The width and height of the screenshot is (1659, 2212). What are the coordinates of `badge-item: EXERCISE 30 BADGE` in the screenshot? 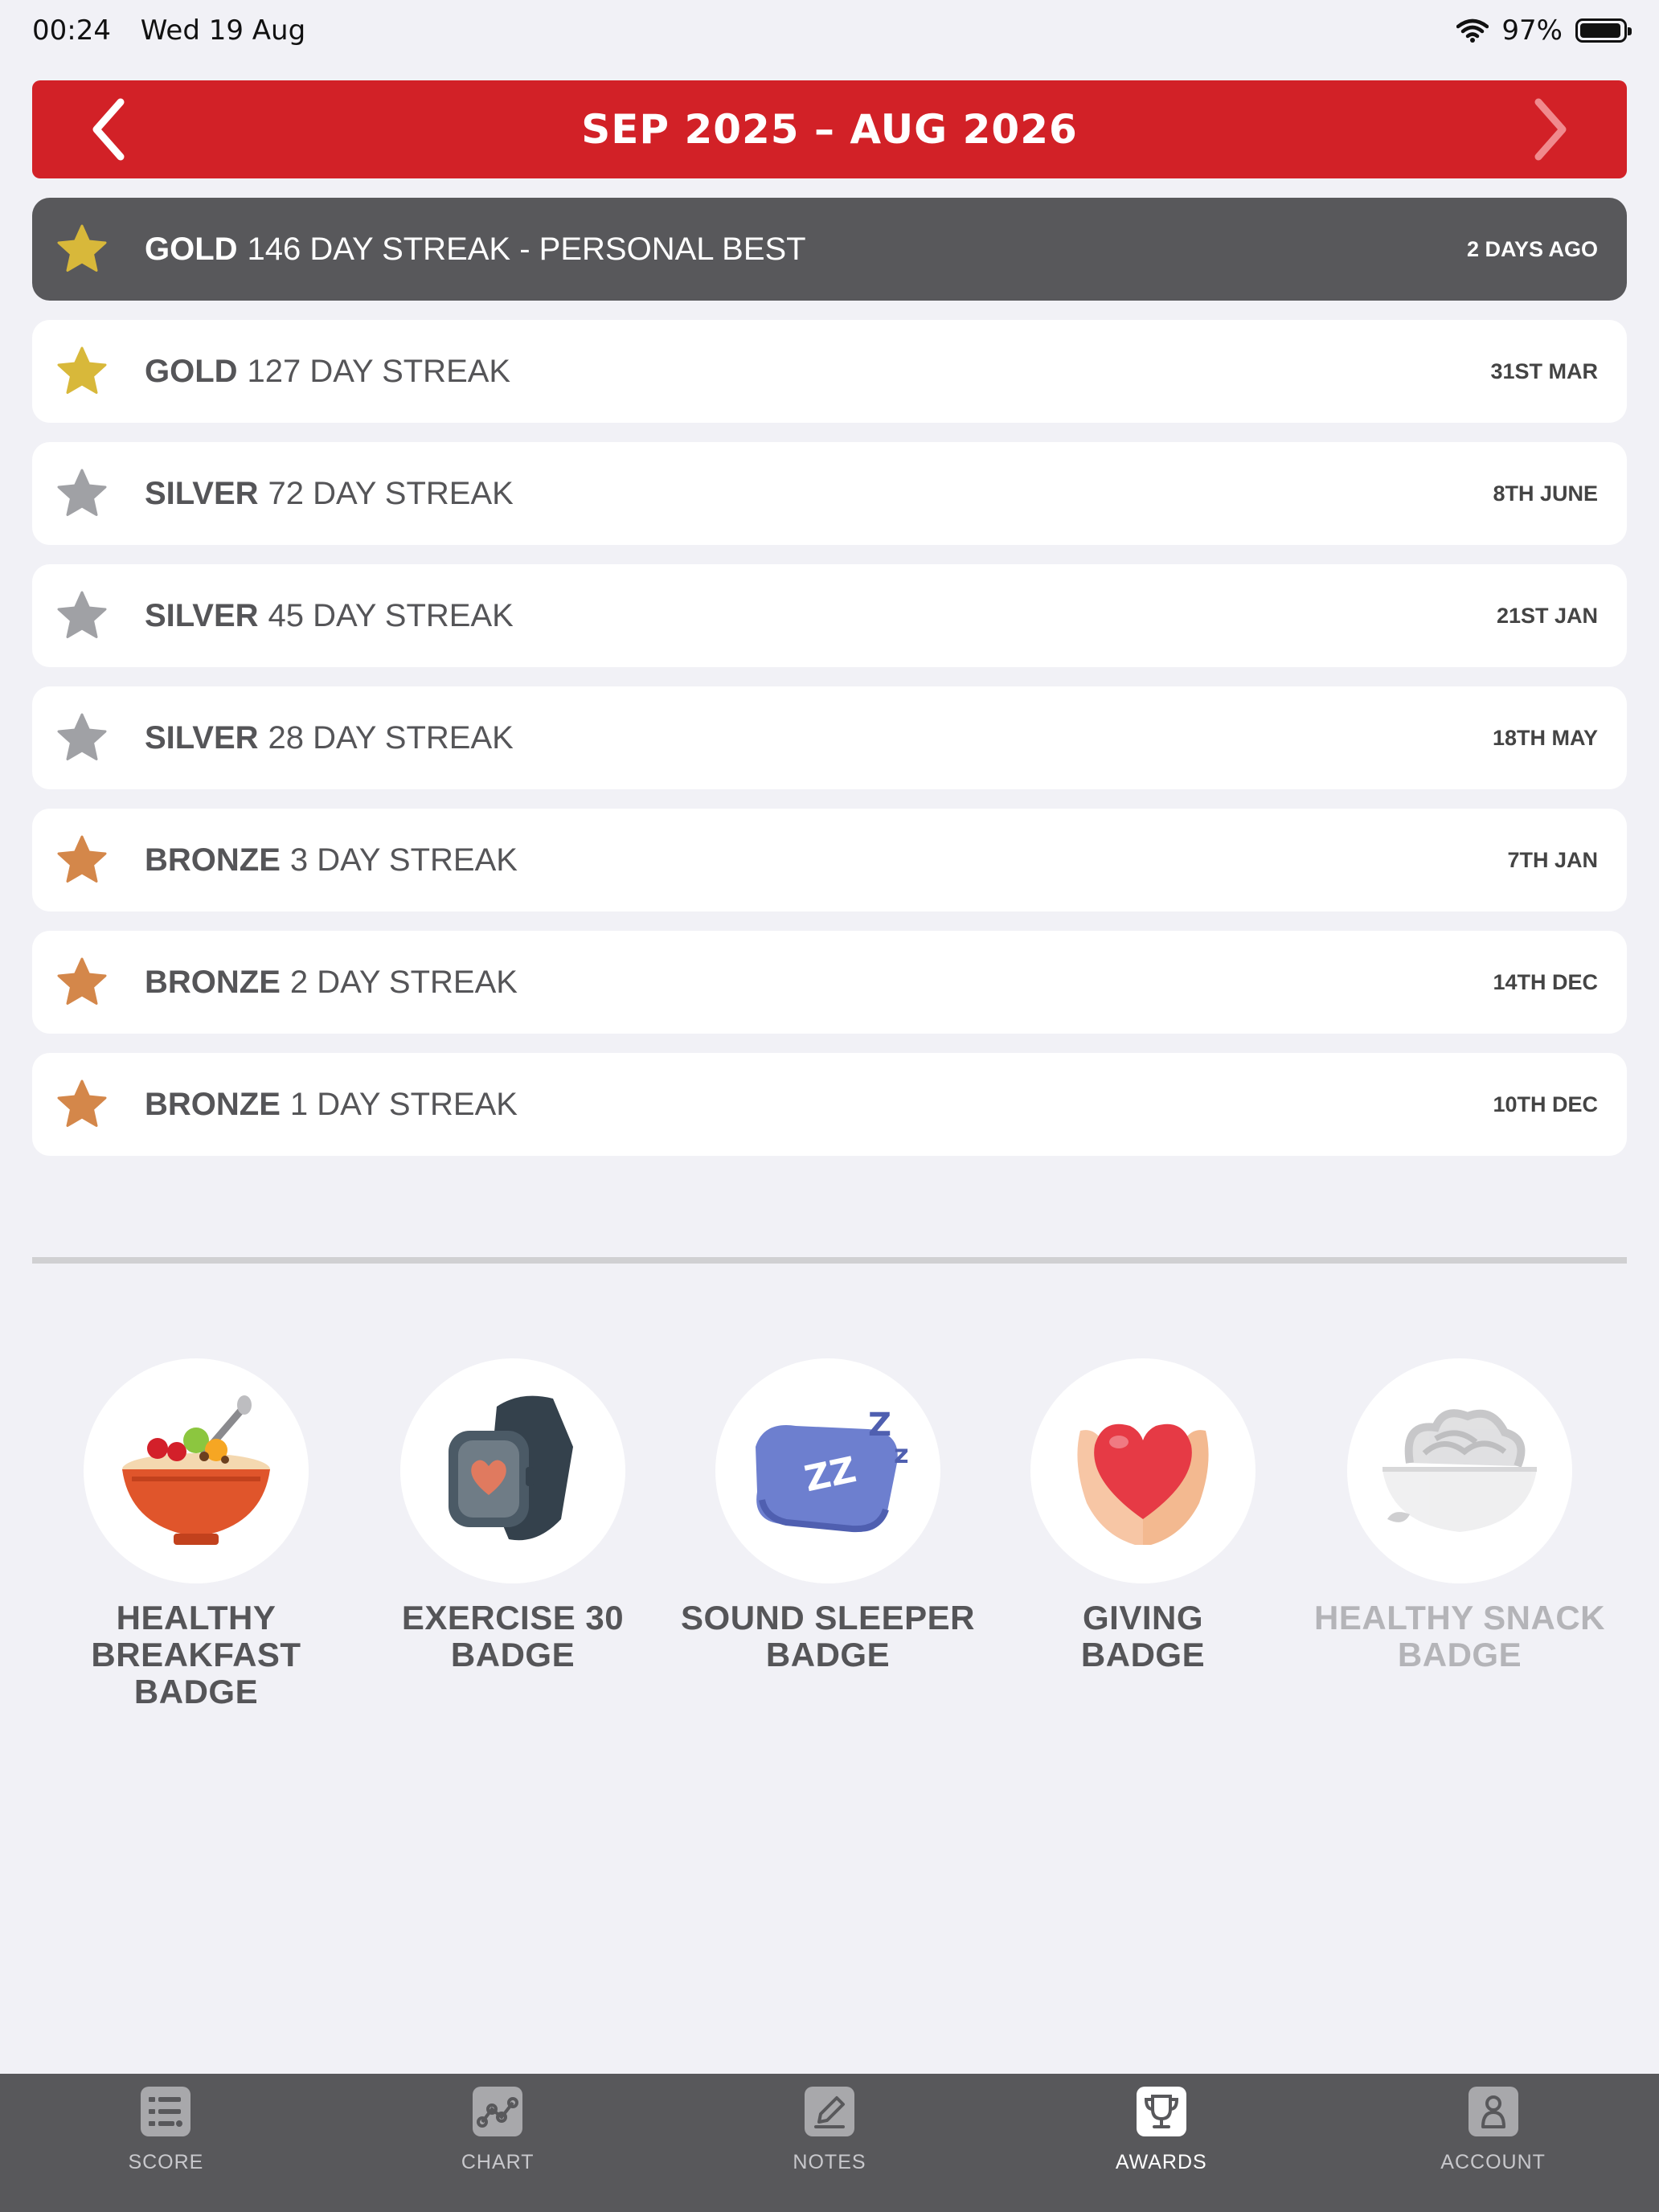 It's located at (513, 1515).